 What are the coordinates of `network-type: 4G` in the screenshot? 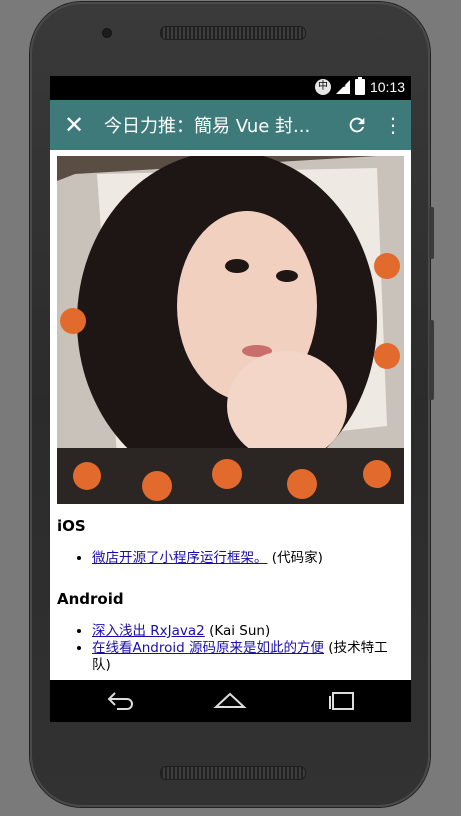 It's located at (340, 85).